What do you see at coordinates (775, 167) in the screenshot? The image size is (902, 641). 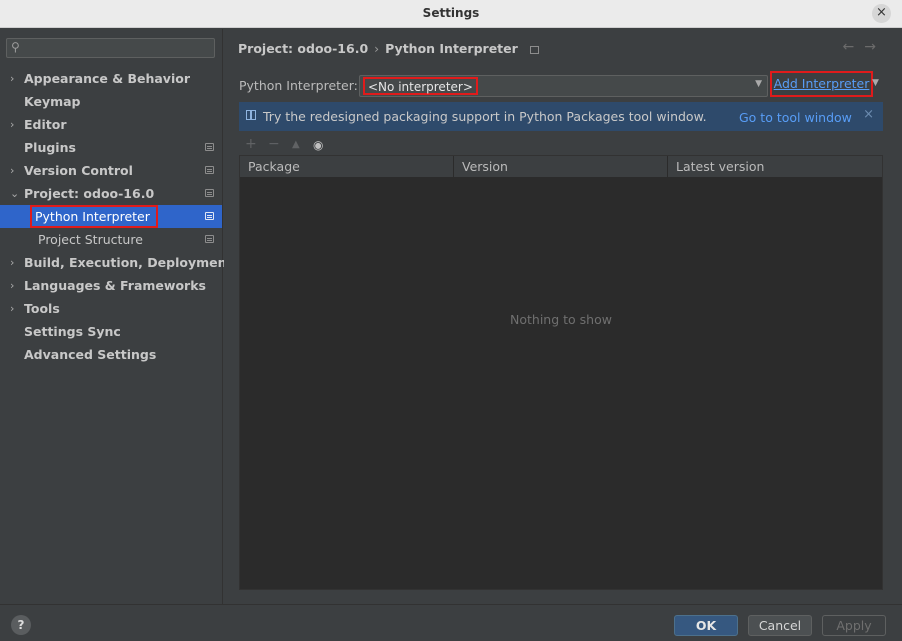 I see `column-latest-version: Latest version` at bounding box center [775, 167].